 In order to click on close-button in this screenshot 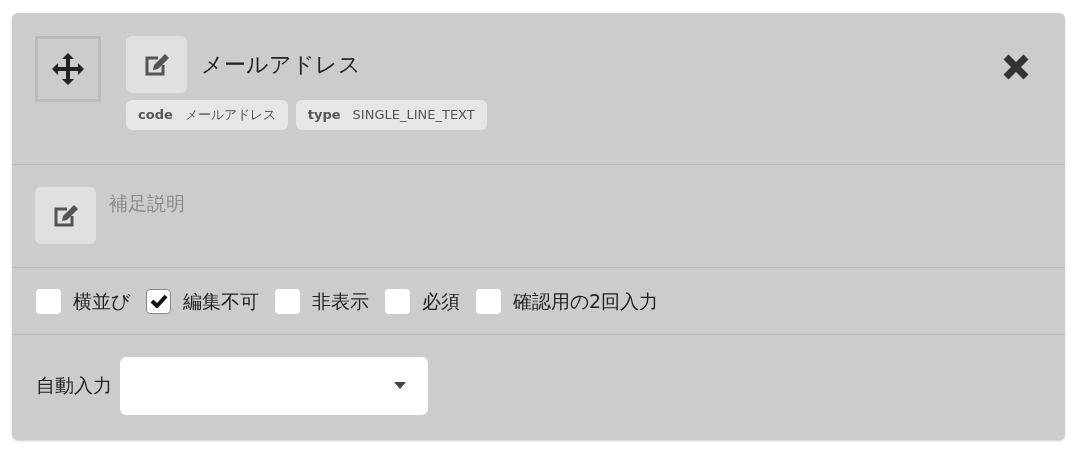, I will do `click(1016, 67)`.